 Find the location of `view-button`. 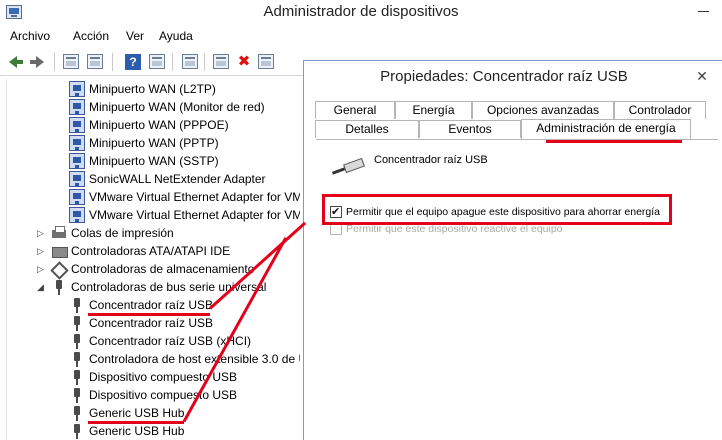

view-button is located at coordinates (157, 62).